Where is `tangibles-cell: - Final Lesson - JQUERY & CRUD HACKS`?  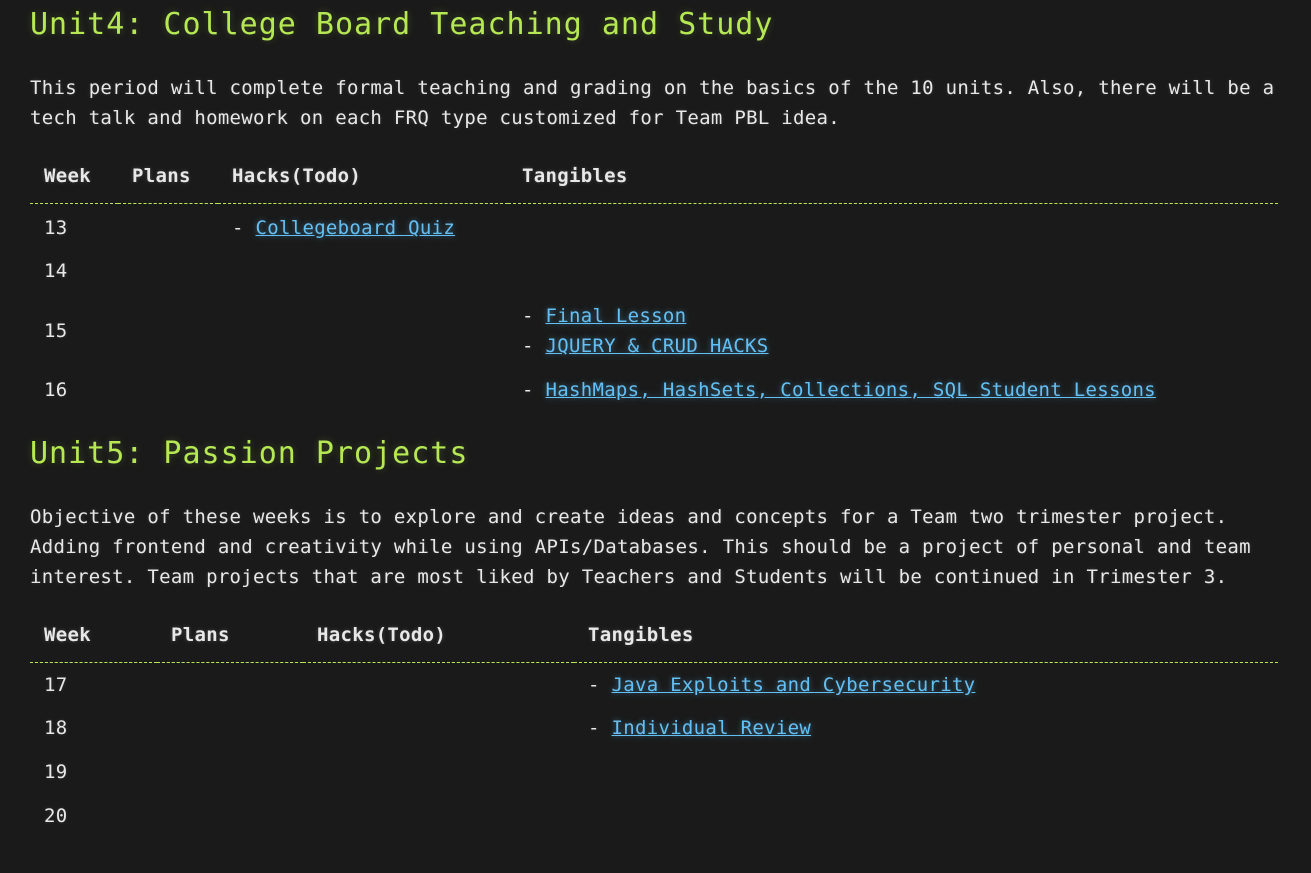 tangibles-cell: - Final Lesson - JQUERY & CRUD HACKS is located at coordinates (893, 331).